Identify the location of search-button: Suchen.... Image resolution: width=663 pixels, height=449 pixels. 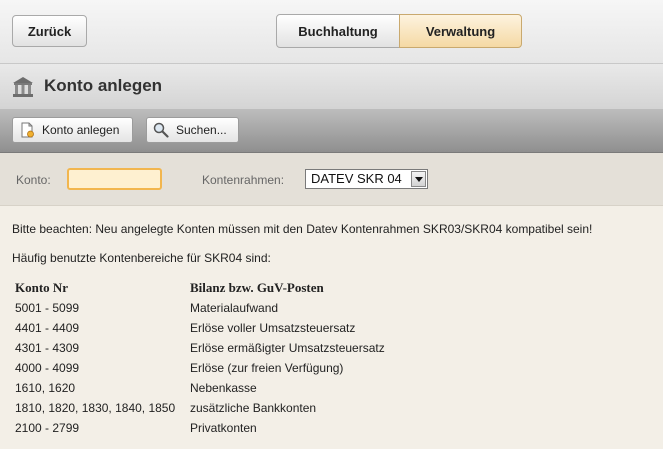
(192, 130).